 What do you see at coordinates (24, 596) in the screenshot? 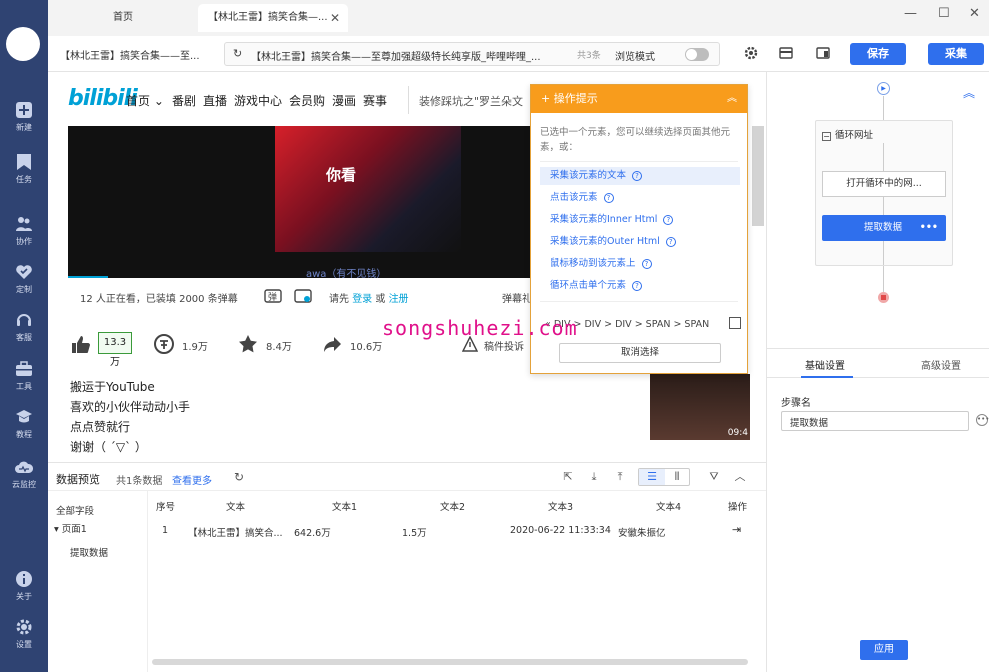
I see `sidebar-item-label: 关于` at bounding box center [24, 596].